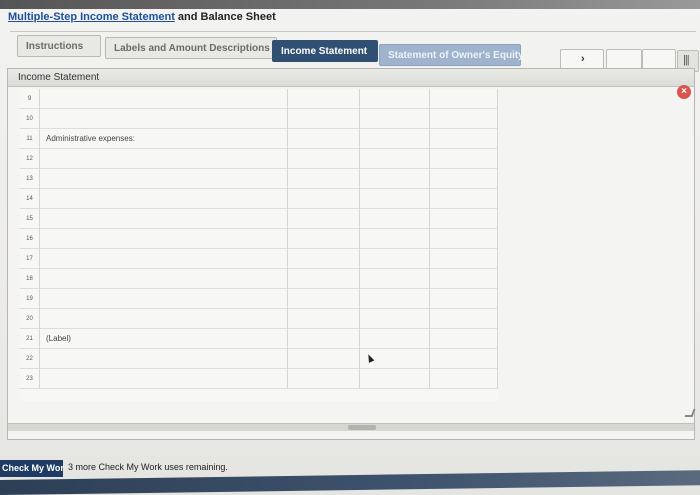  Describe the element at coordinates (690, 413) in the screenshot. I see `resize-handle-icon` at that location.